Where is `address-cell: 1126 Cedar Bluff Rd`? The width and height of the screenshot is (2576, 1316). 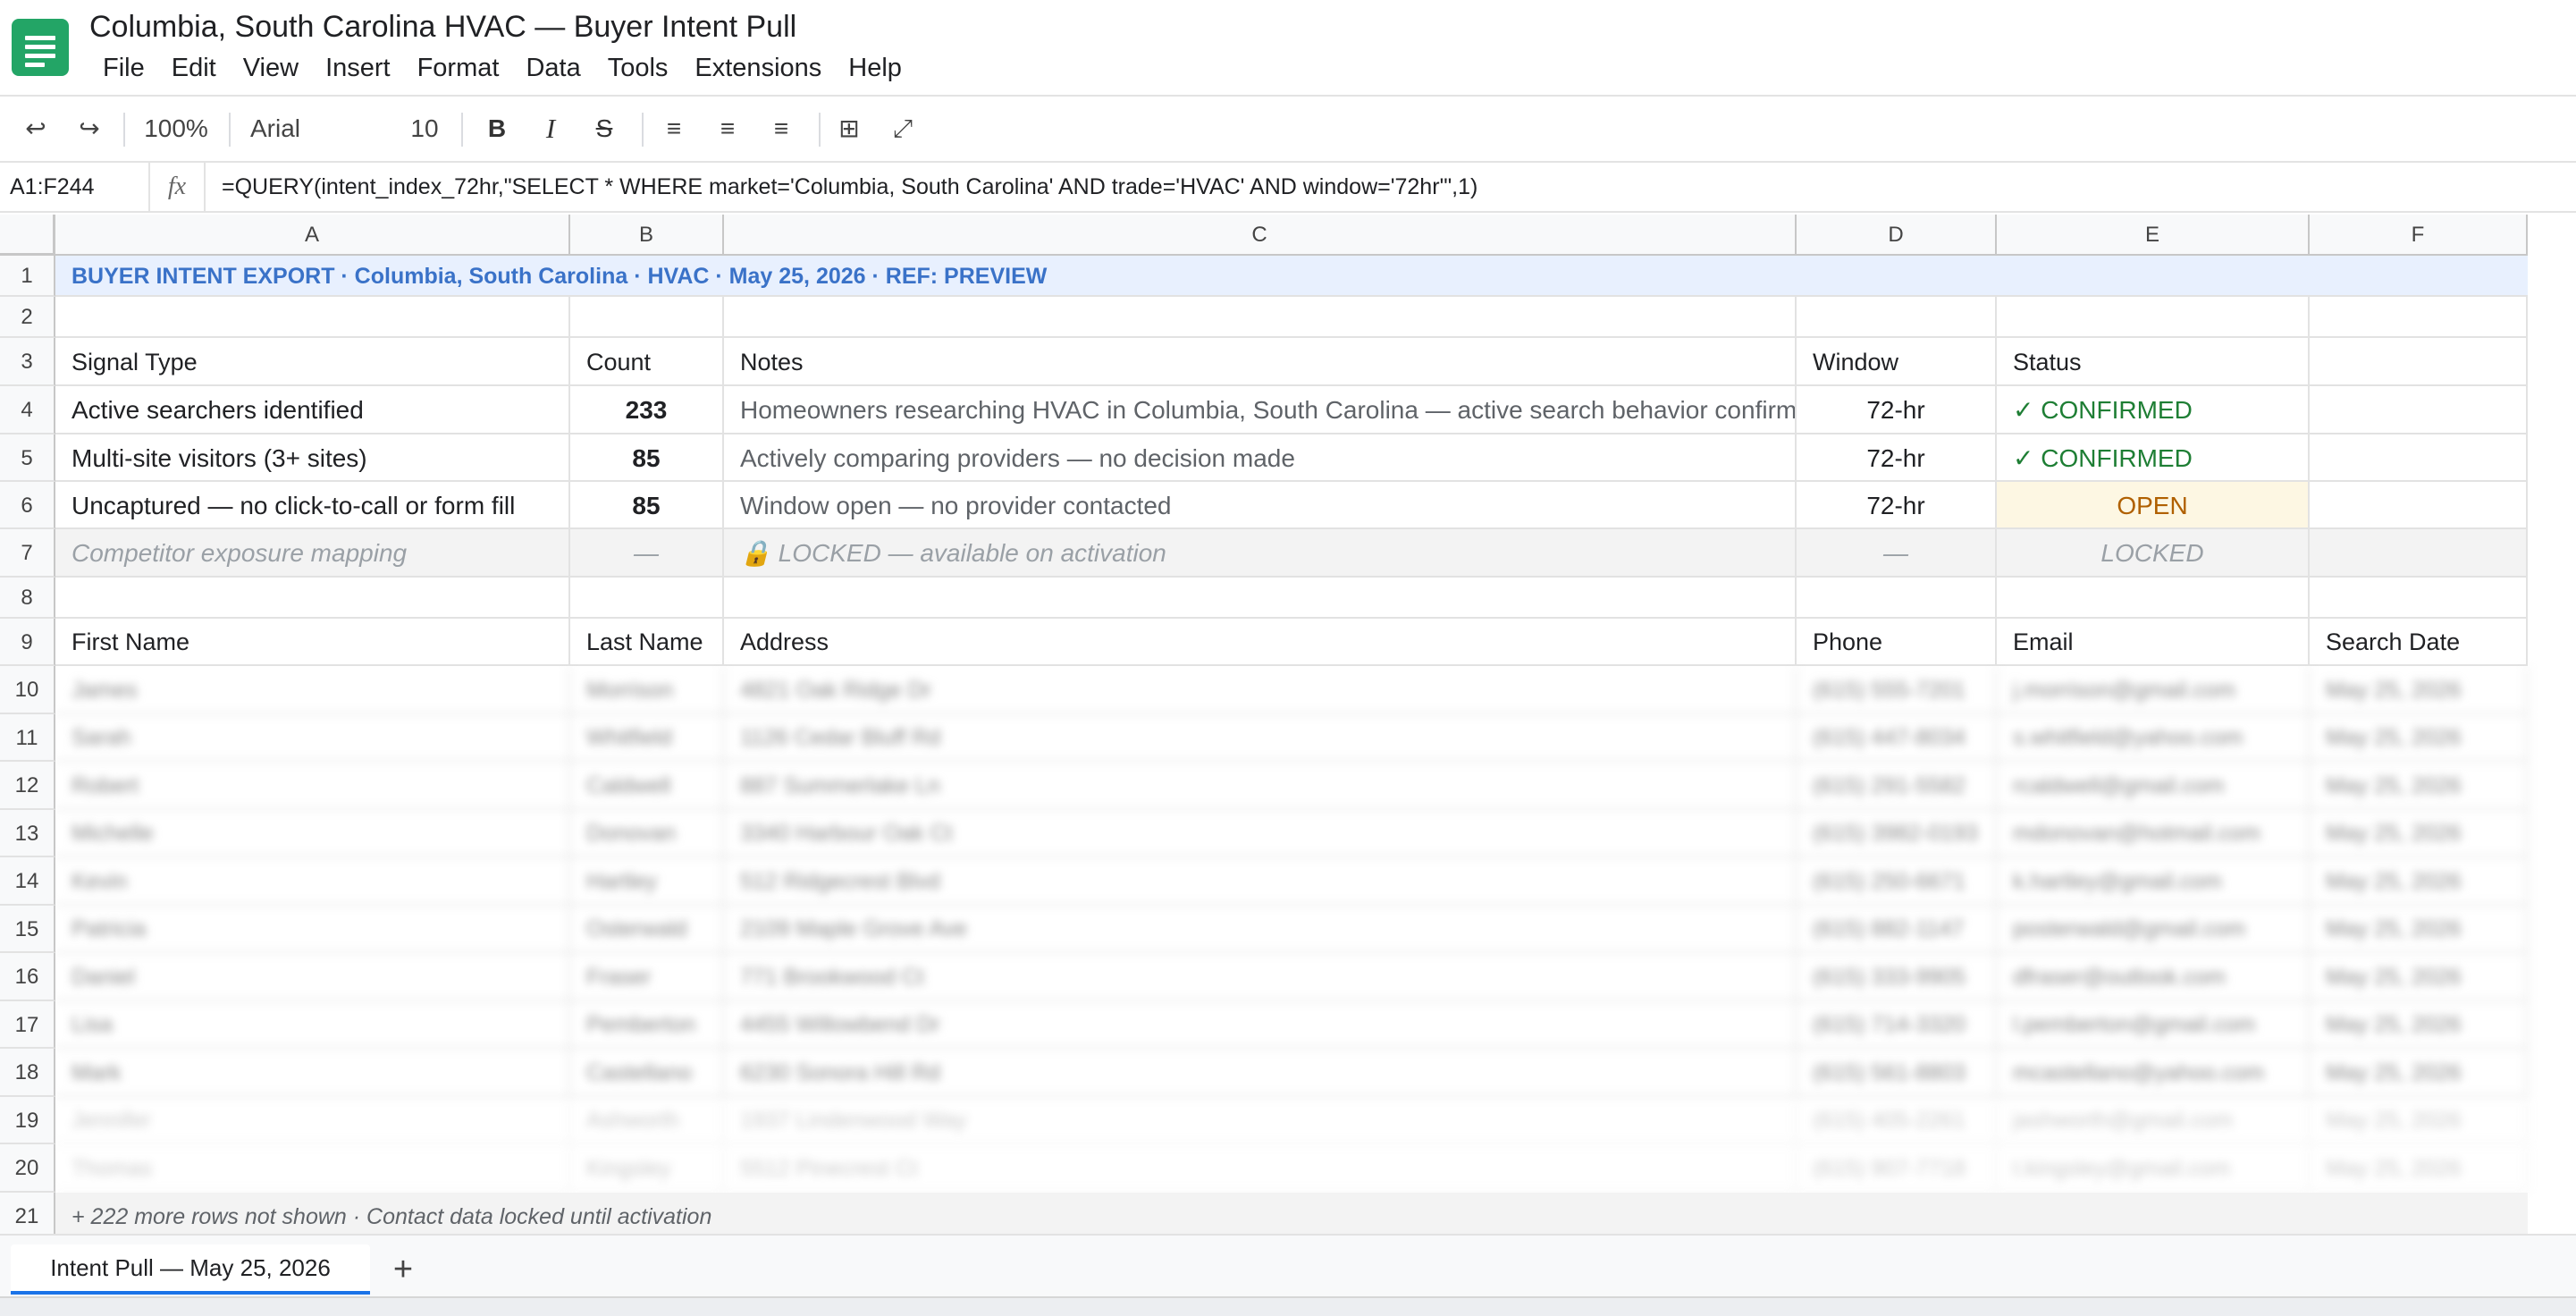
address-cell: 1126 Cedar Bluff Rd is located at coordinates (1261, 738).